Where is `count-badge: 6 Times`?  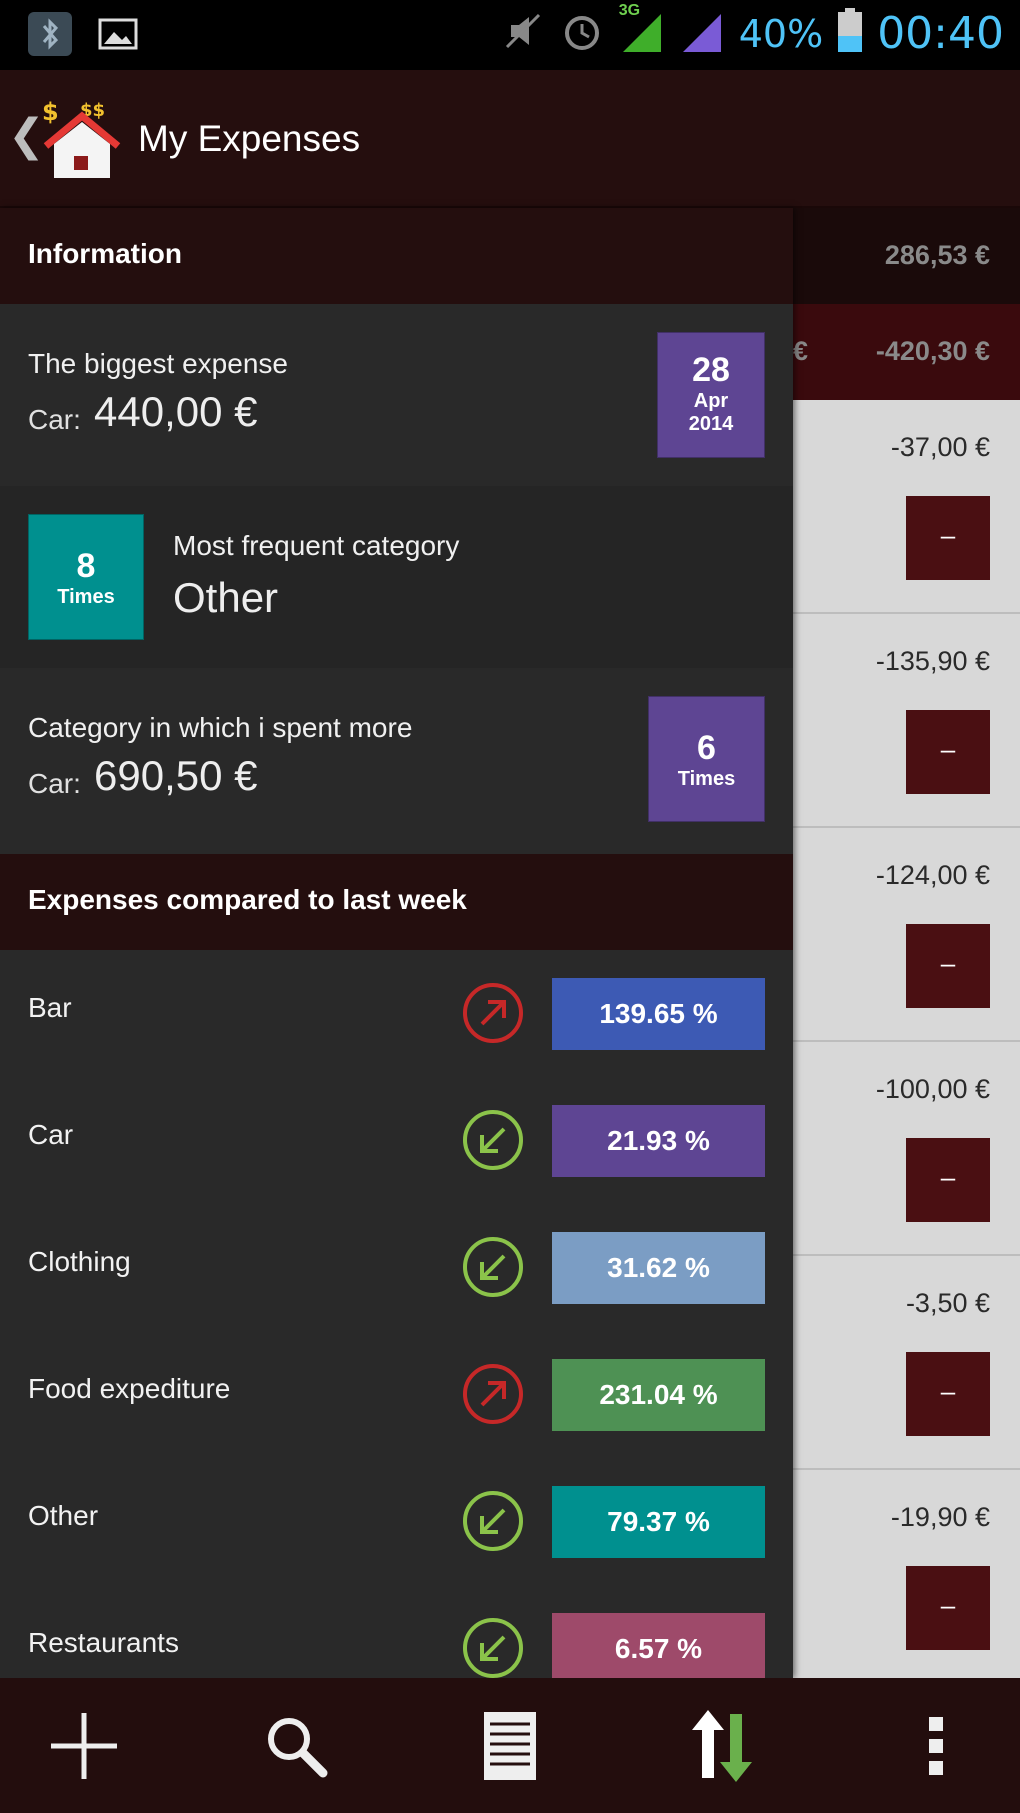
count-badge: 6 Times is located at coordinates (706, 759).